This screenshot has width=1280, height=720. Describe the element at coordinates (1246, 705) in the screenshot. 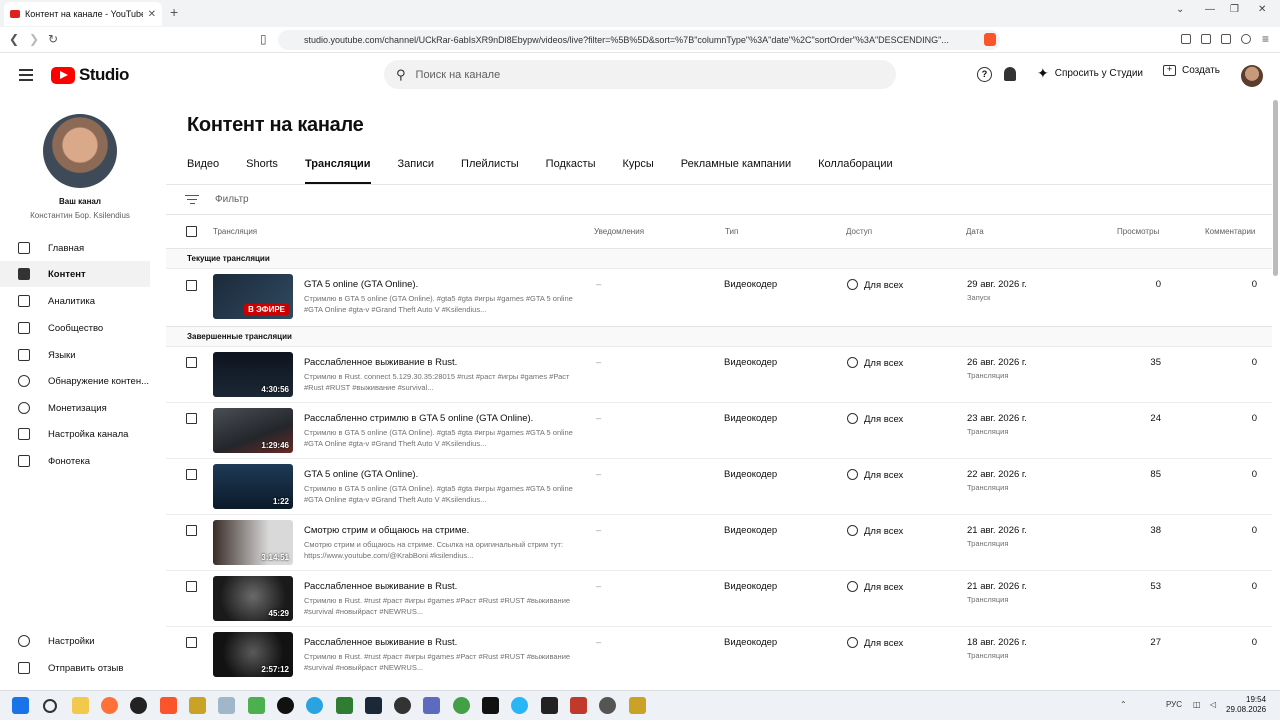

I see `system-clock: 19:54 29.08.2026` at that location.